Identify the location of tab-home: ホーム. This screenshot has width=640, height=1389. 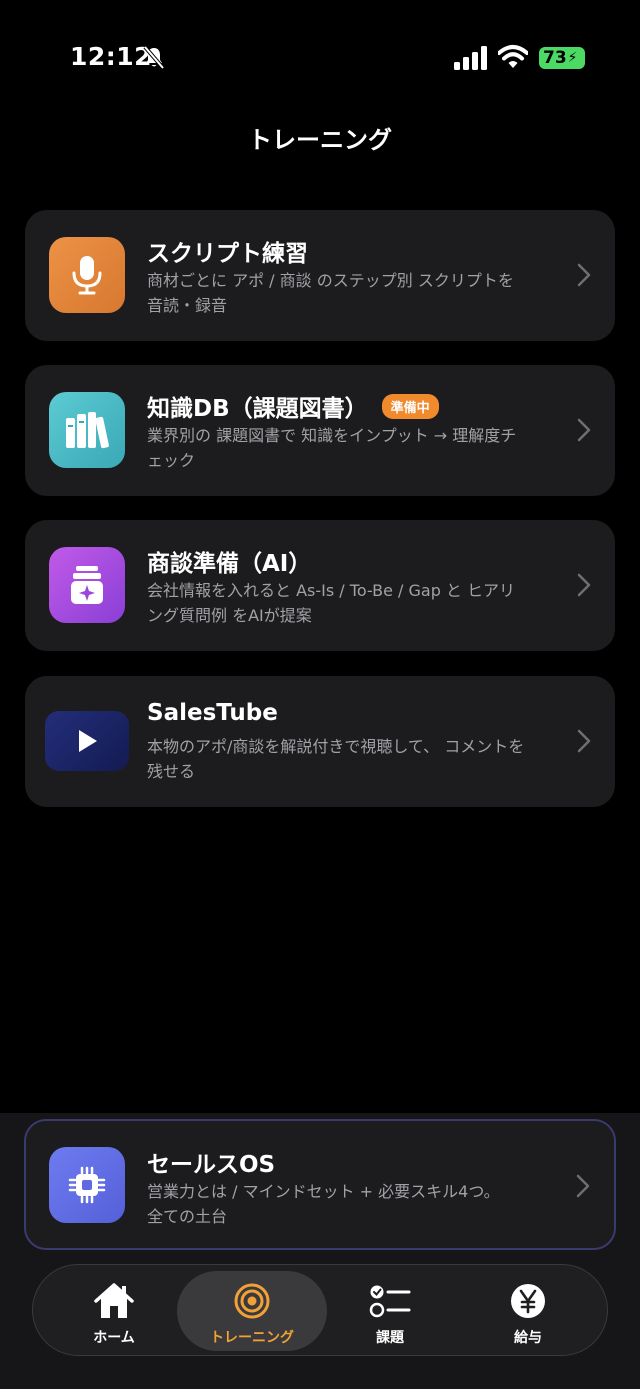
(114, 1311).